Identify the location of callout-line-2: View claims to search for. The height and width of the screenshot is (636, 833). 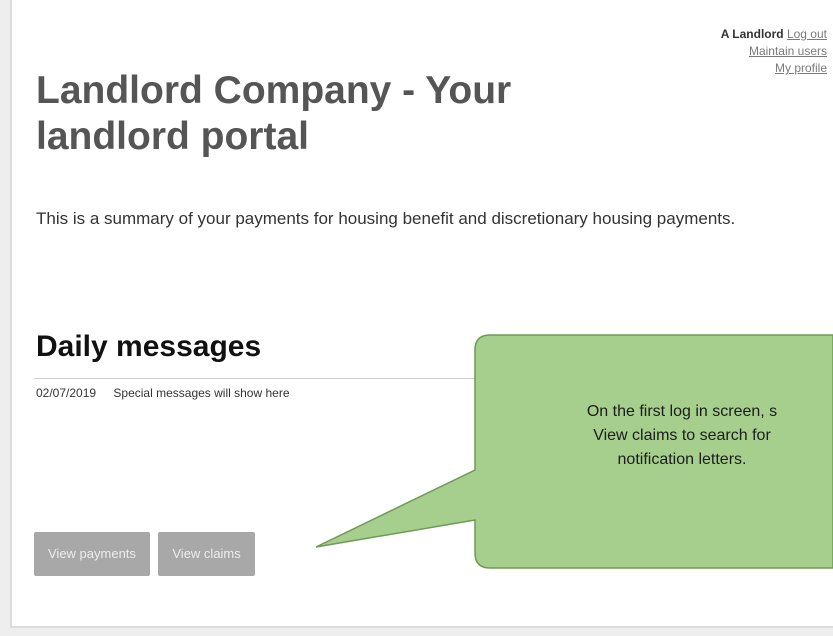
(682, 435).